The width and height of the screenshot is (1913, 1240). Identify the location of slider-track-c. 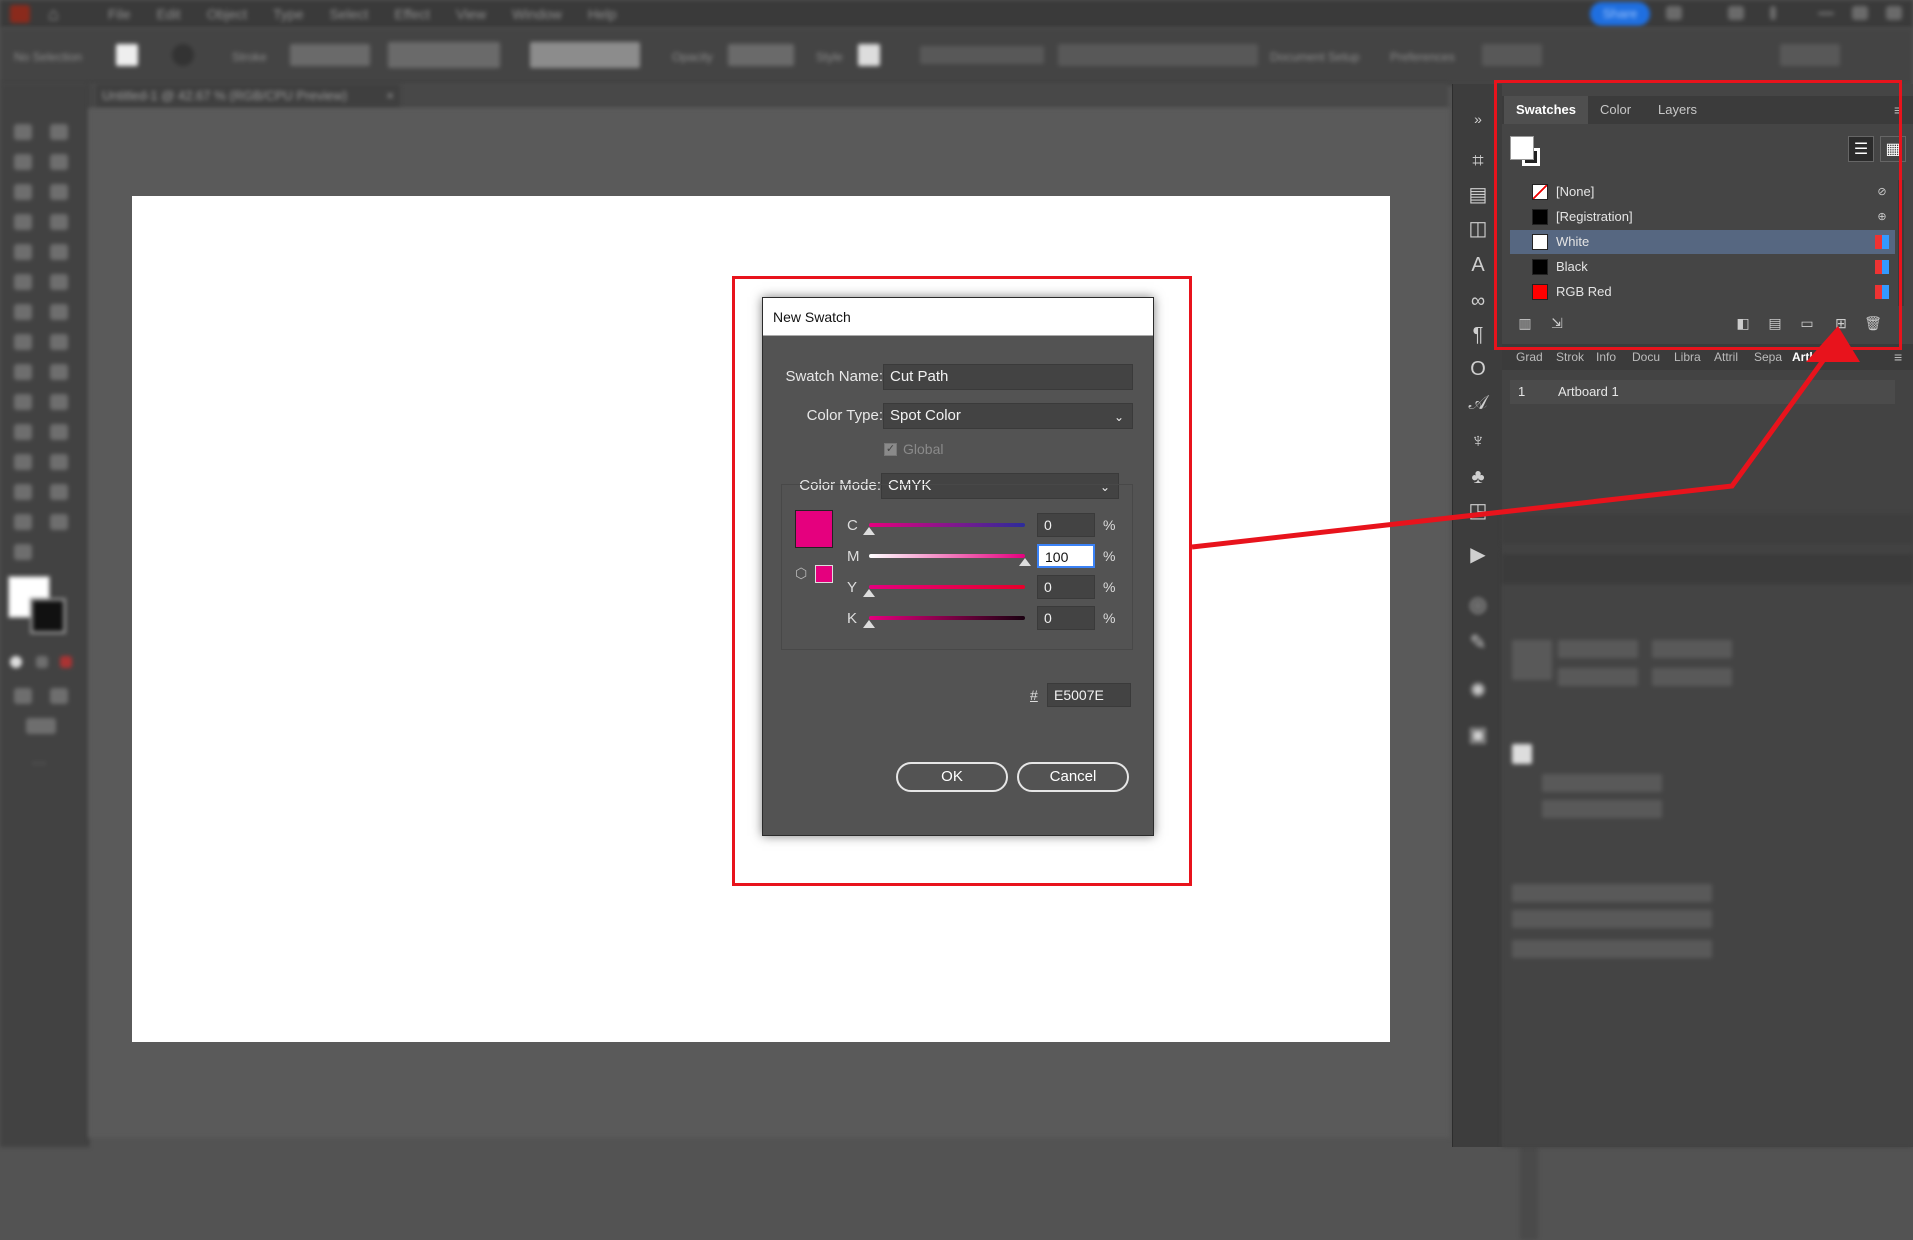
(947, 525).